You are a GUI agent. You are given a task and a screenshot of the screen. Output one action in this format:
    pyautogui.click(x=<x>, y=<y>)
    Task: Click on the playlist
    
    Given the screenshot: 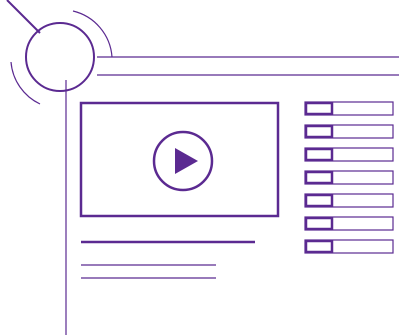 What is the action you would take?
    pyautogui.click(x=349, y=177)
    